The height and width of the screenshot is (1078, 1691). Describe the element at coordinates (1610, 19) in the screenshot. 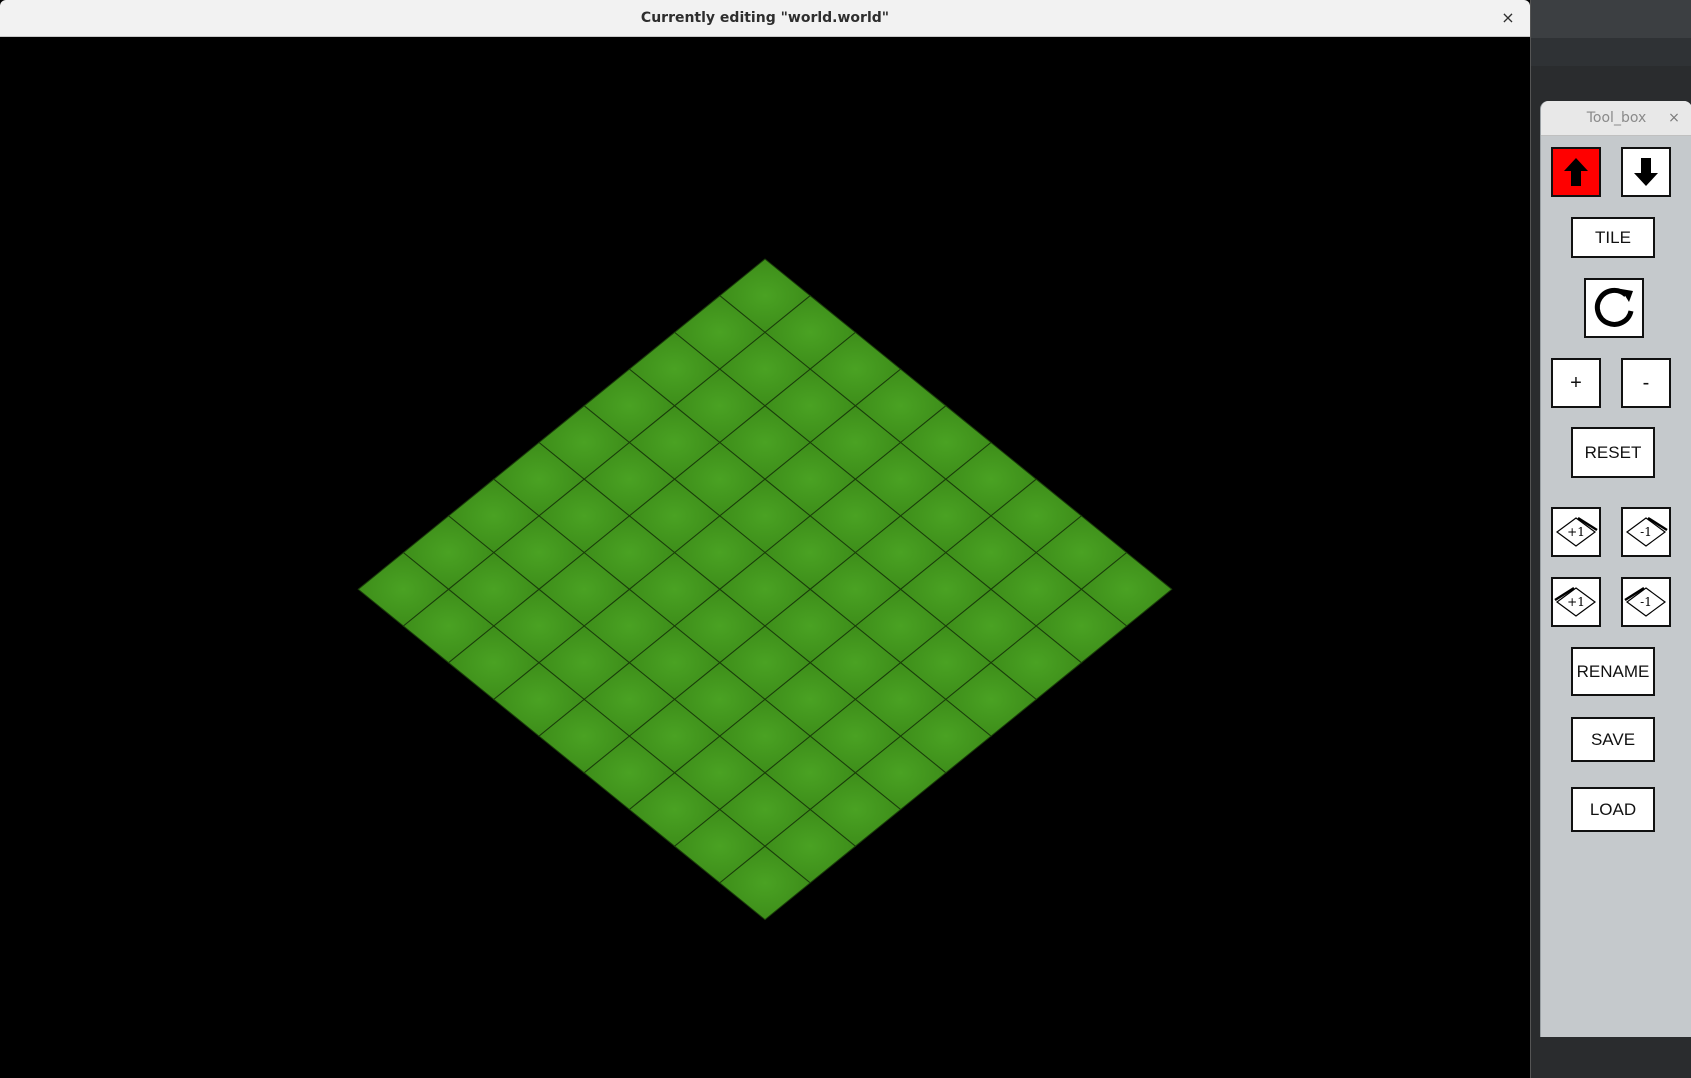

I see `desktop-panel-top` at that location.